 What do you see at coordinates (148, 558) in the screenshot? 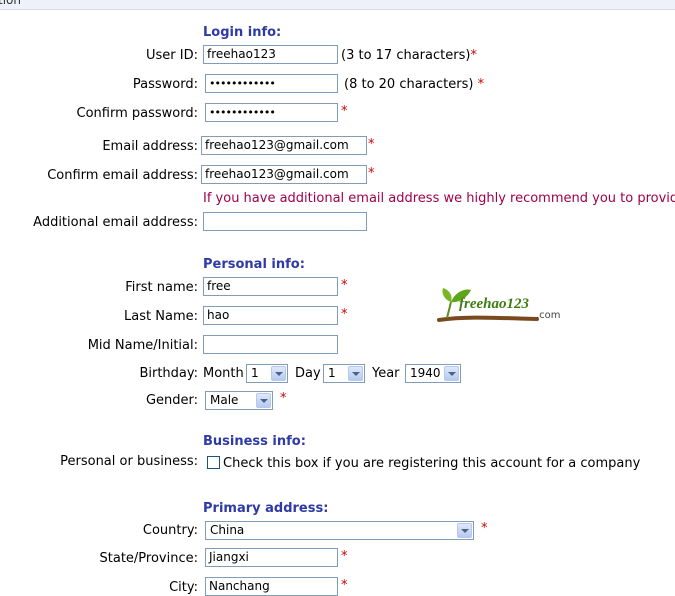
I see `state-label: State/Province:` at bounding box center [148, 558].